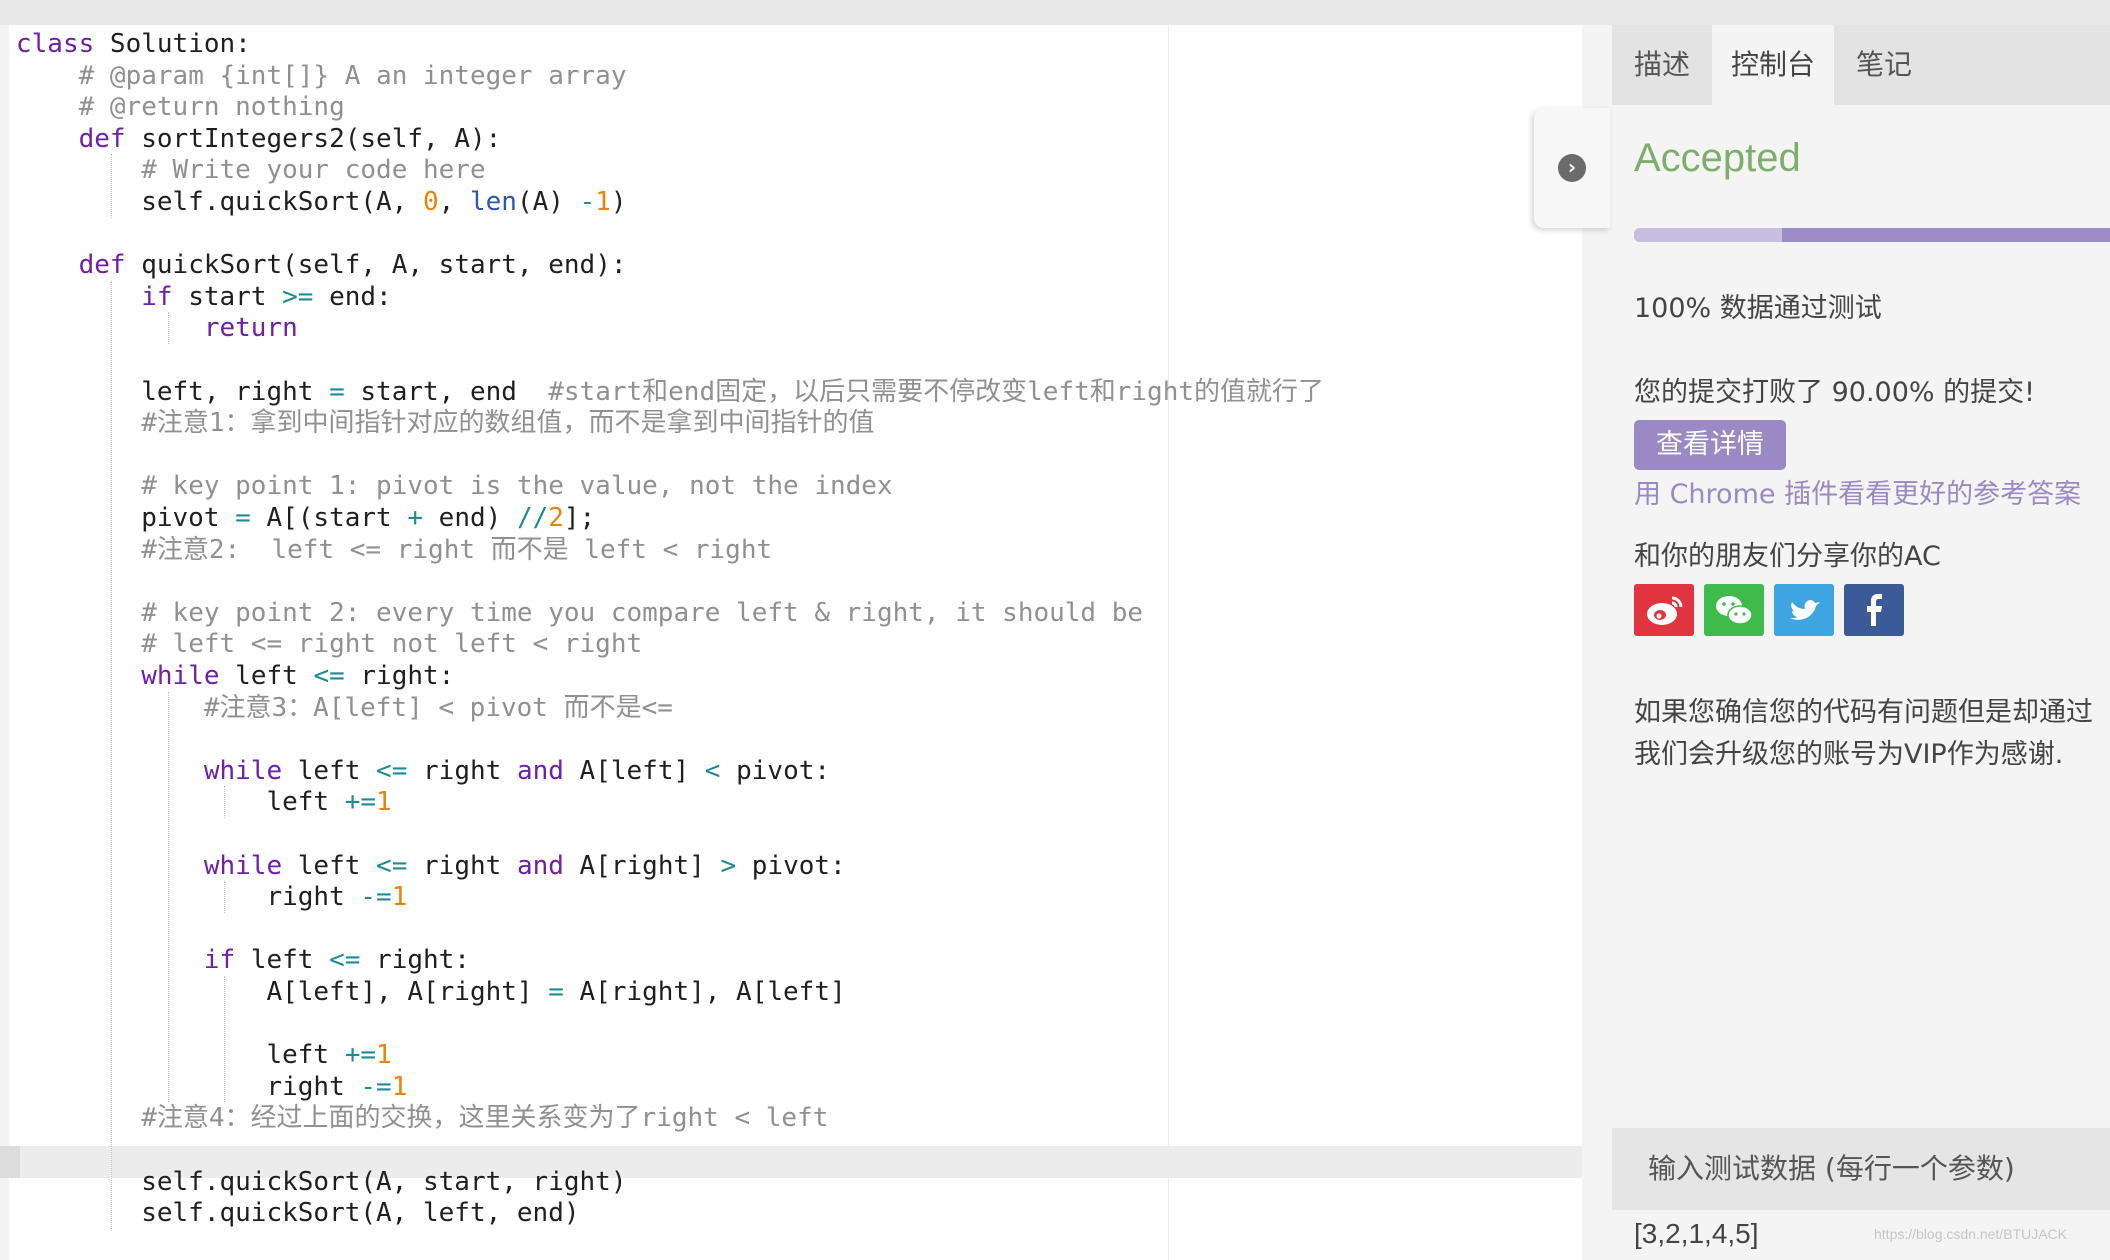  What do you see at coordinates (211, 107) in the screenshot?
I see `code-line: # @return nothing` at bounding box center [211, 107].